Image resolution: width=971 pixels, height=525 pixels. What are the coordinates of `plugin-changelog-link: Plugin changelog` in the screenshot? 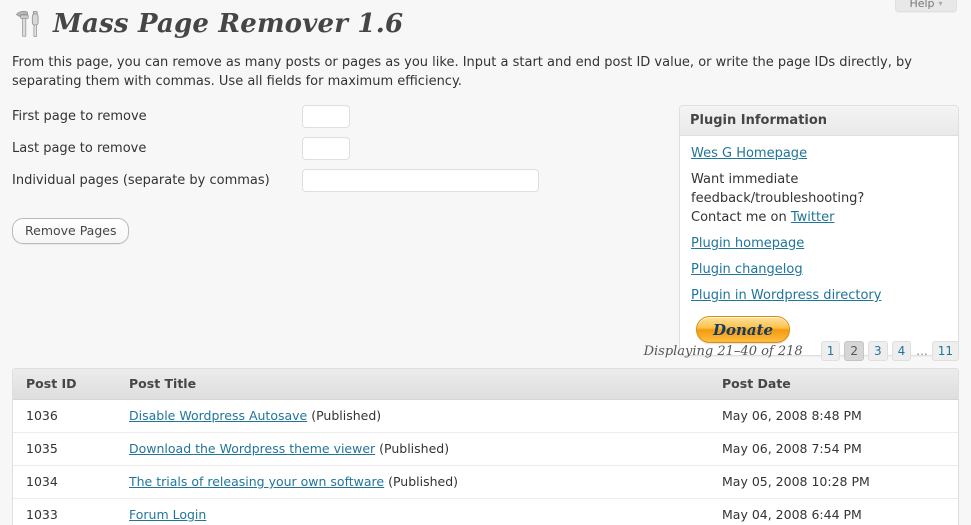 It's located at (747, 269).